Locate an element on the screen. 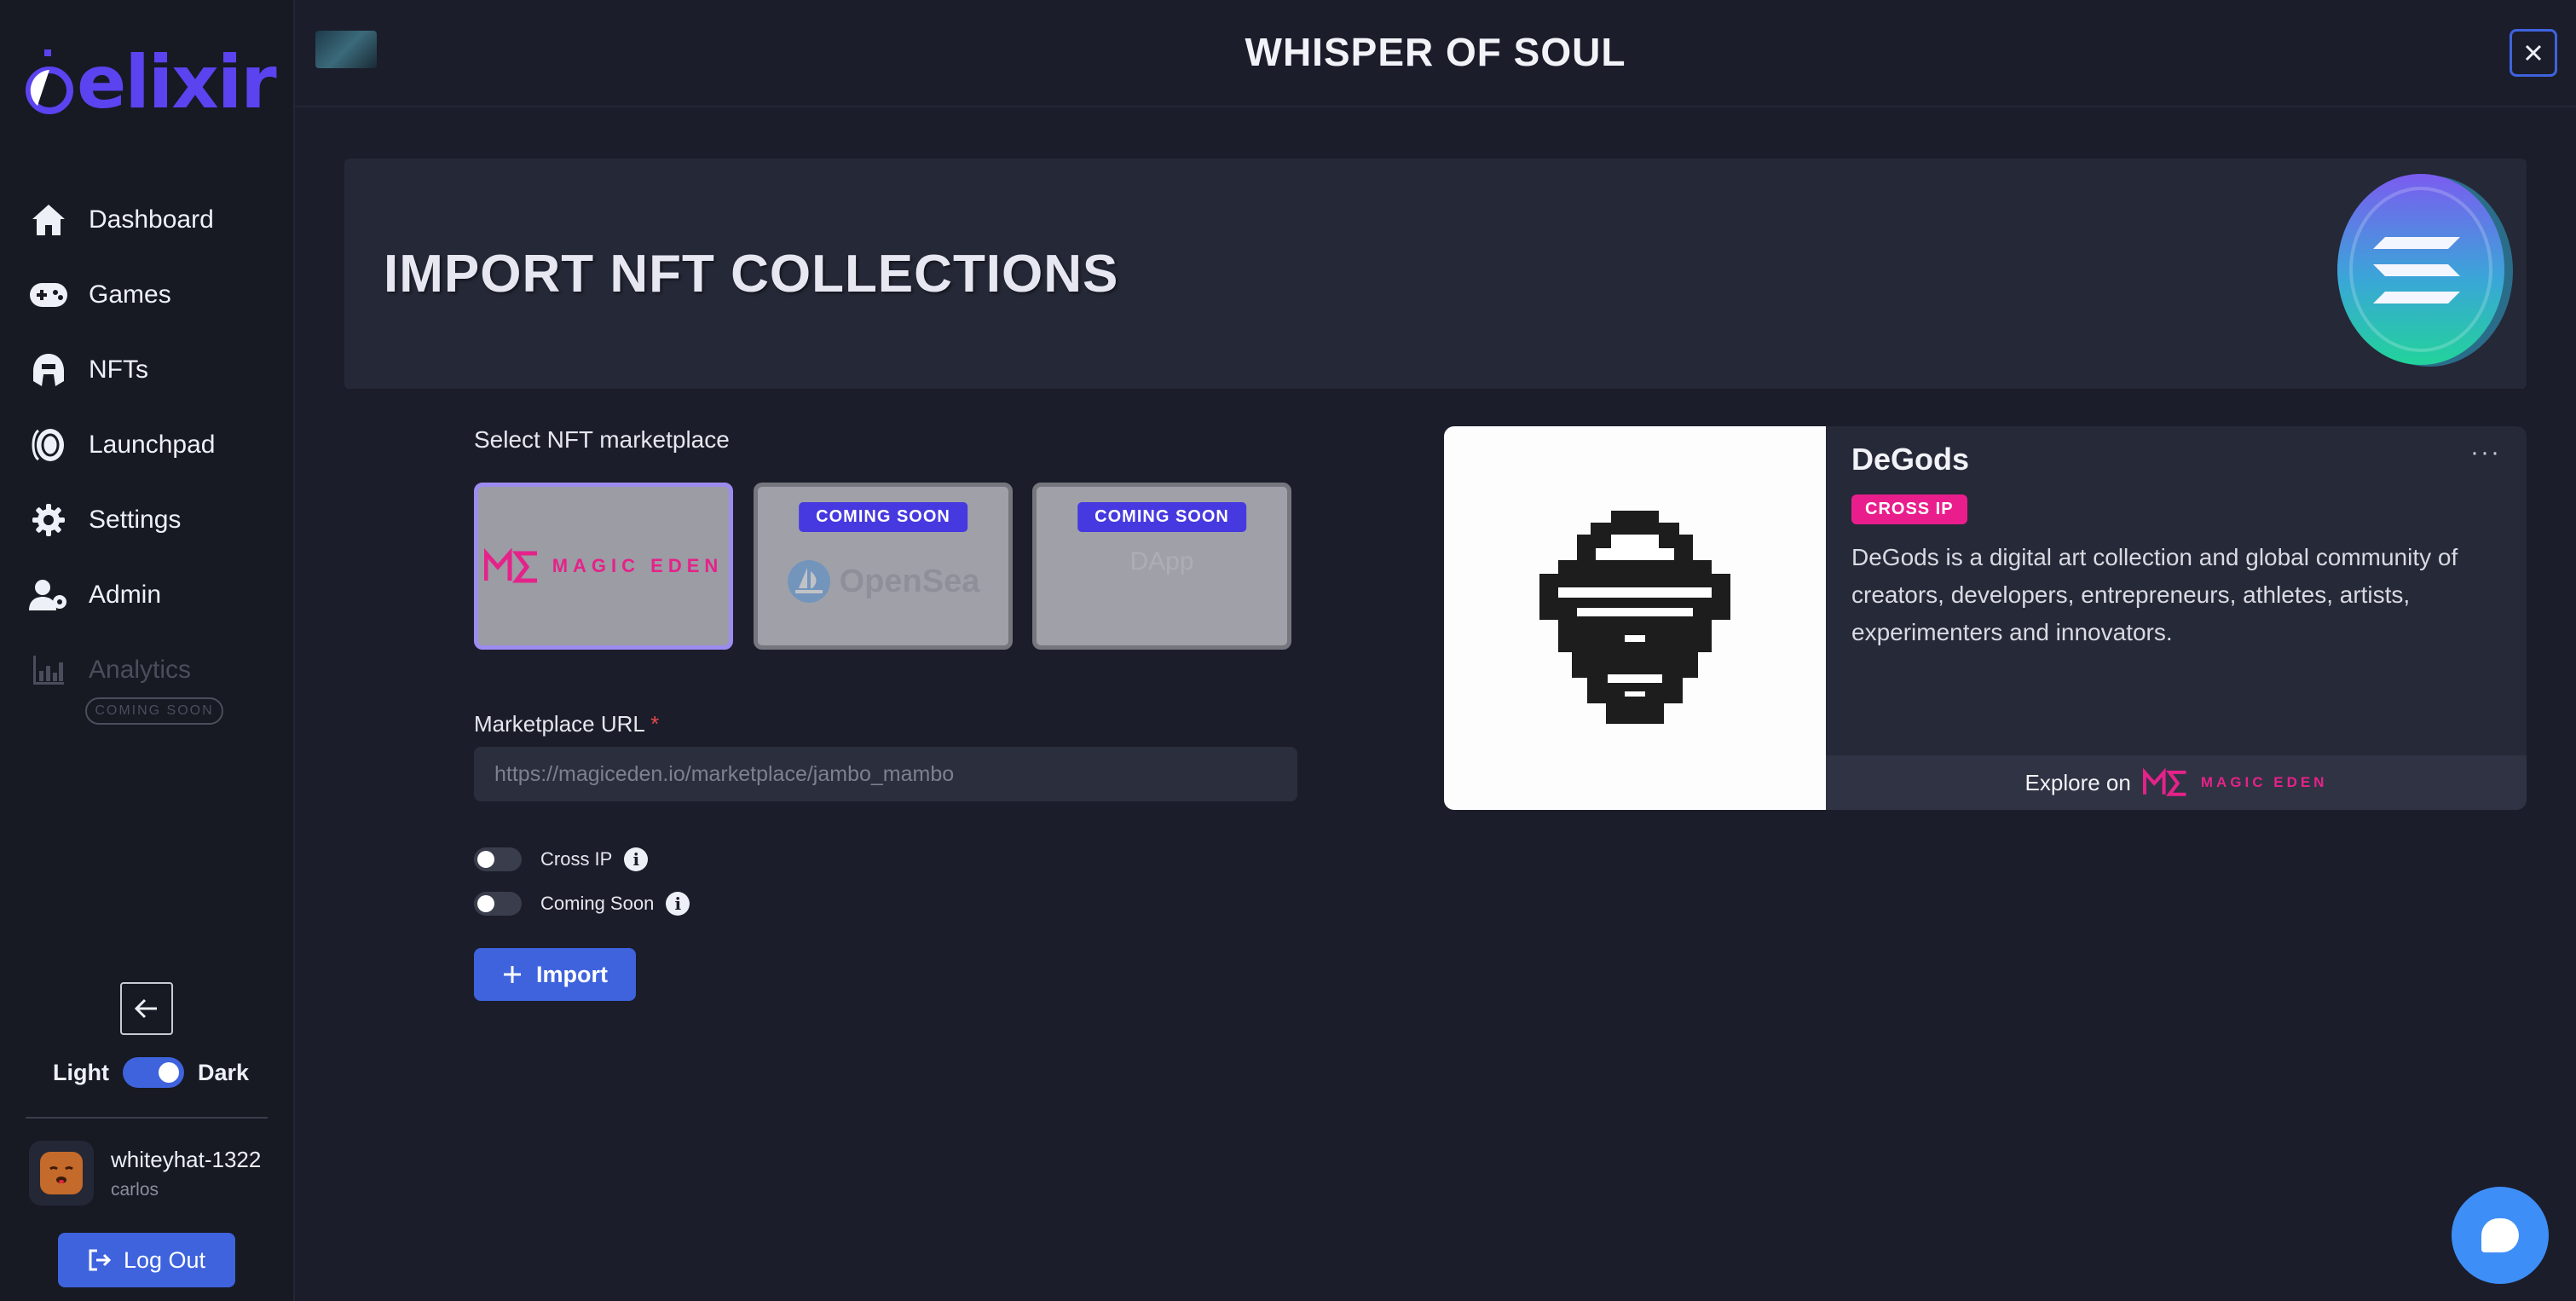 This screenshot has width=2576, height=1301. sidebar-item-launchpad: Launchpad is located at coordinates (122, 445).